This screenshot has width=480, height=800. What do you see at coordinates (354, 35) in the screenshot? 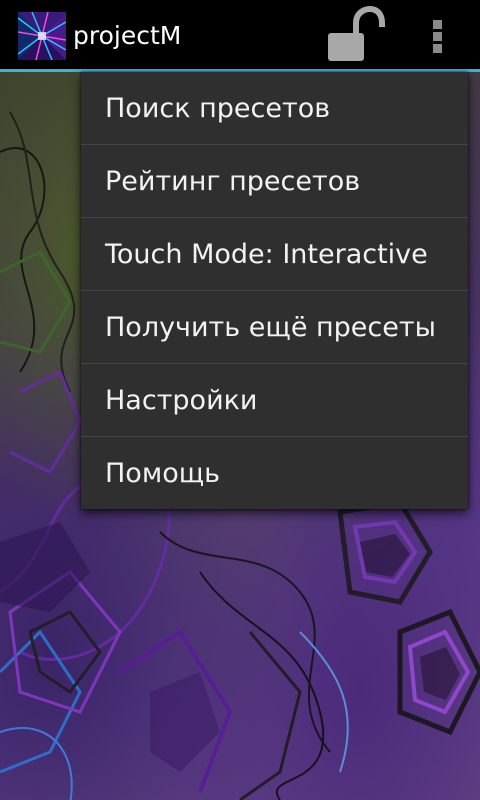
I see `unlocked-padlock-icon` at bounding box center [354, 35].